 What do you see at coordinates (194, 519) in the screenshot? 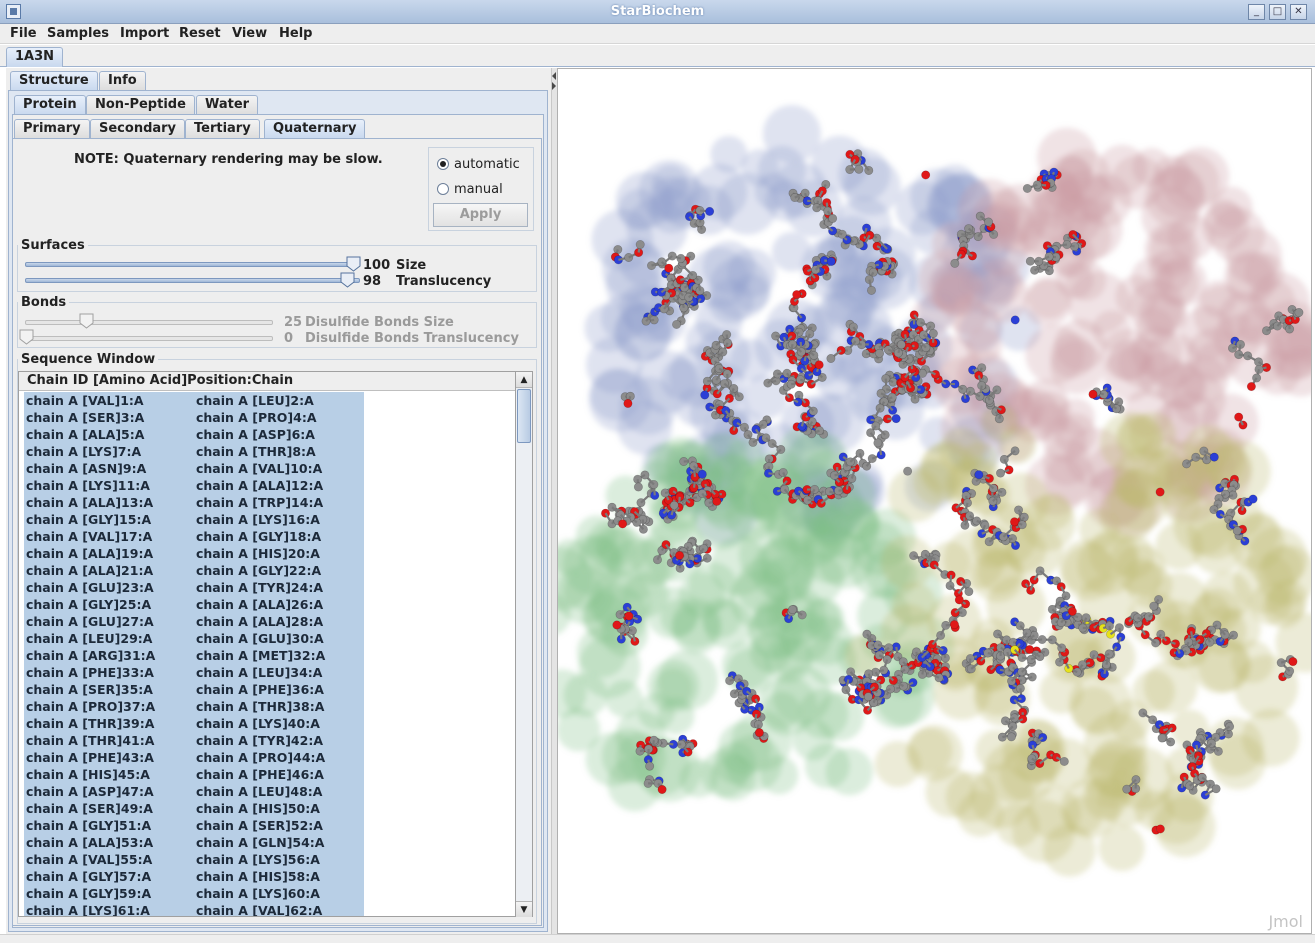
I see `sequence-row: chain A [GLY]15:A chain A [LYS]16:A` at bounding box center [194, 519].